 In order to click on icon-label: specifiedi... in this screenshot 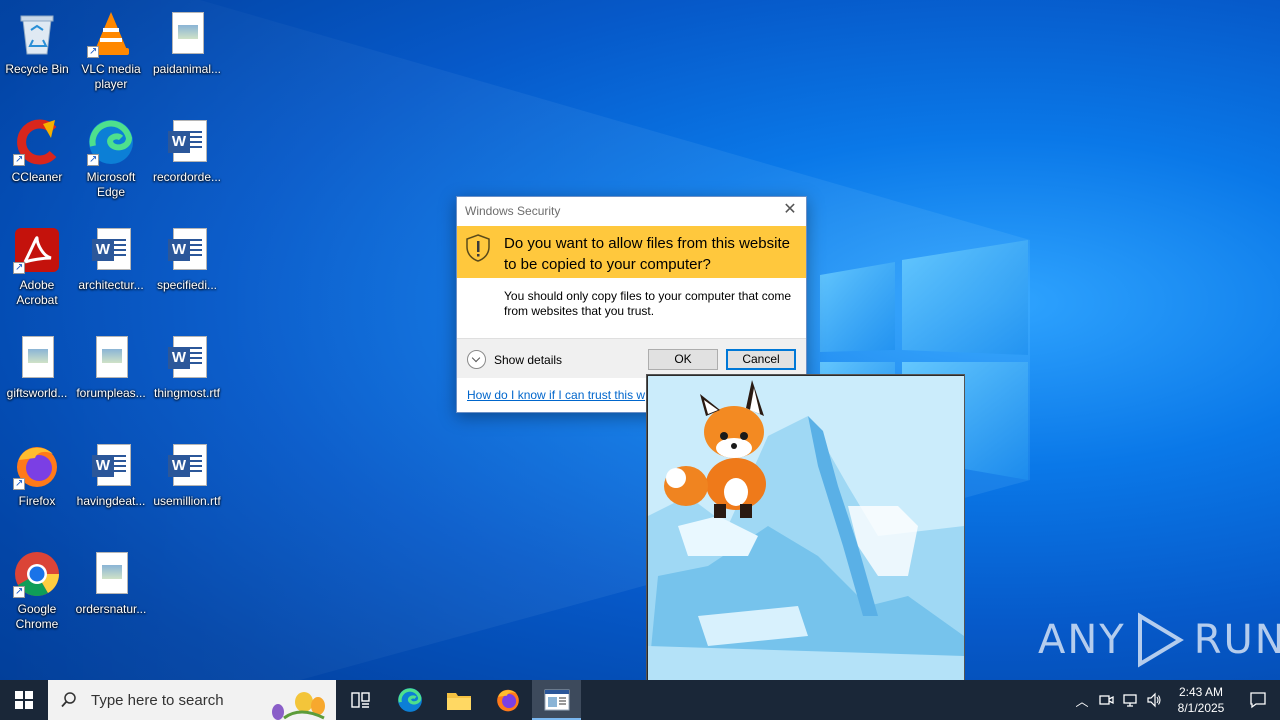, I will do `click(187, 285)`.